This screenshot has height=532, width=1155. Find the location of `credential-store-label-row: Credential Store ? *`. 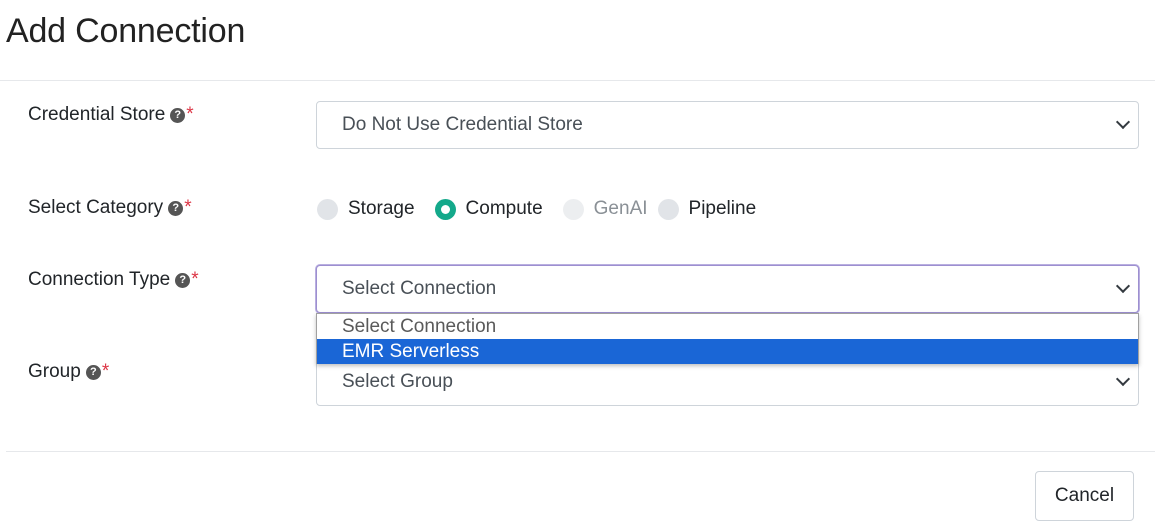

credential-store-label-row: Credential Store ? * is located at coordinates (111, 115).